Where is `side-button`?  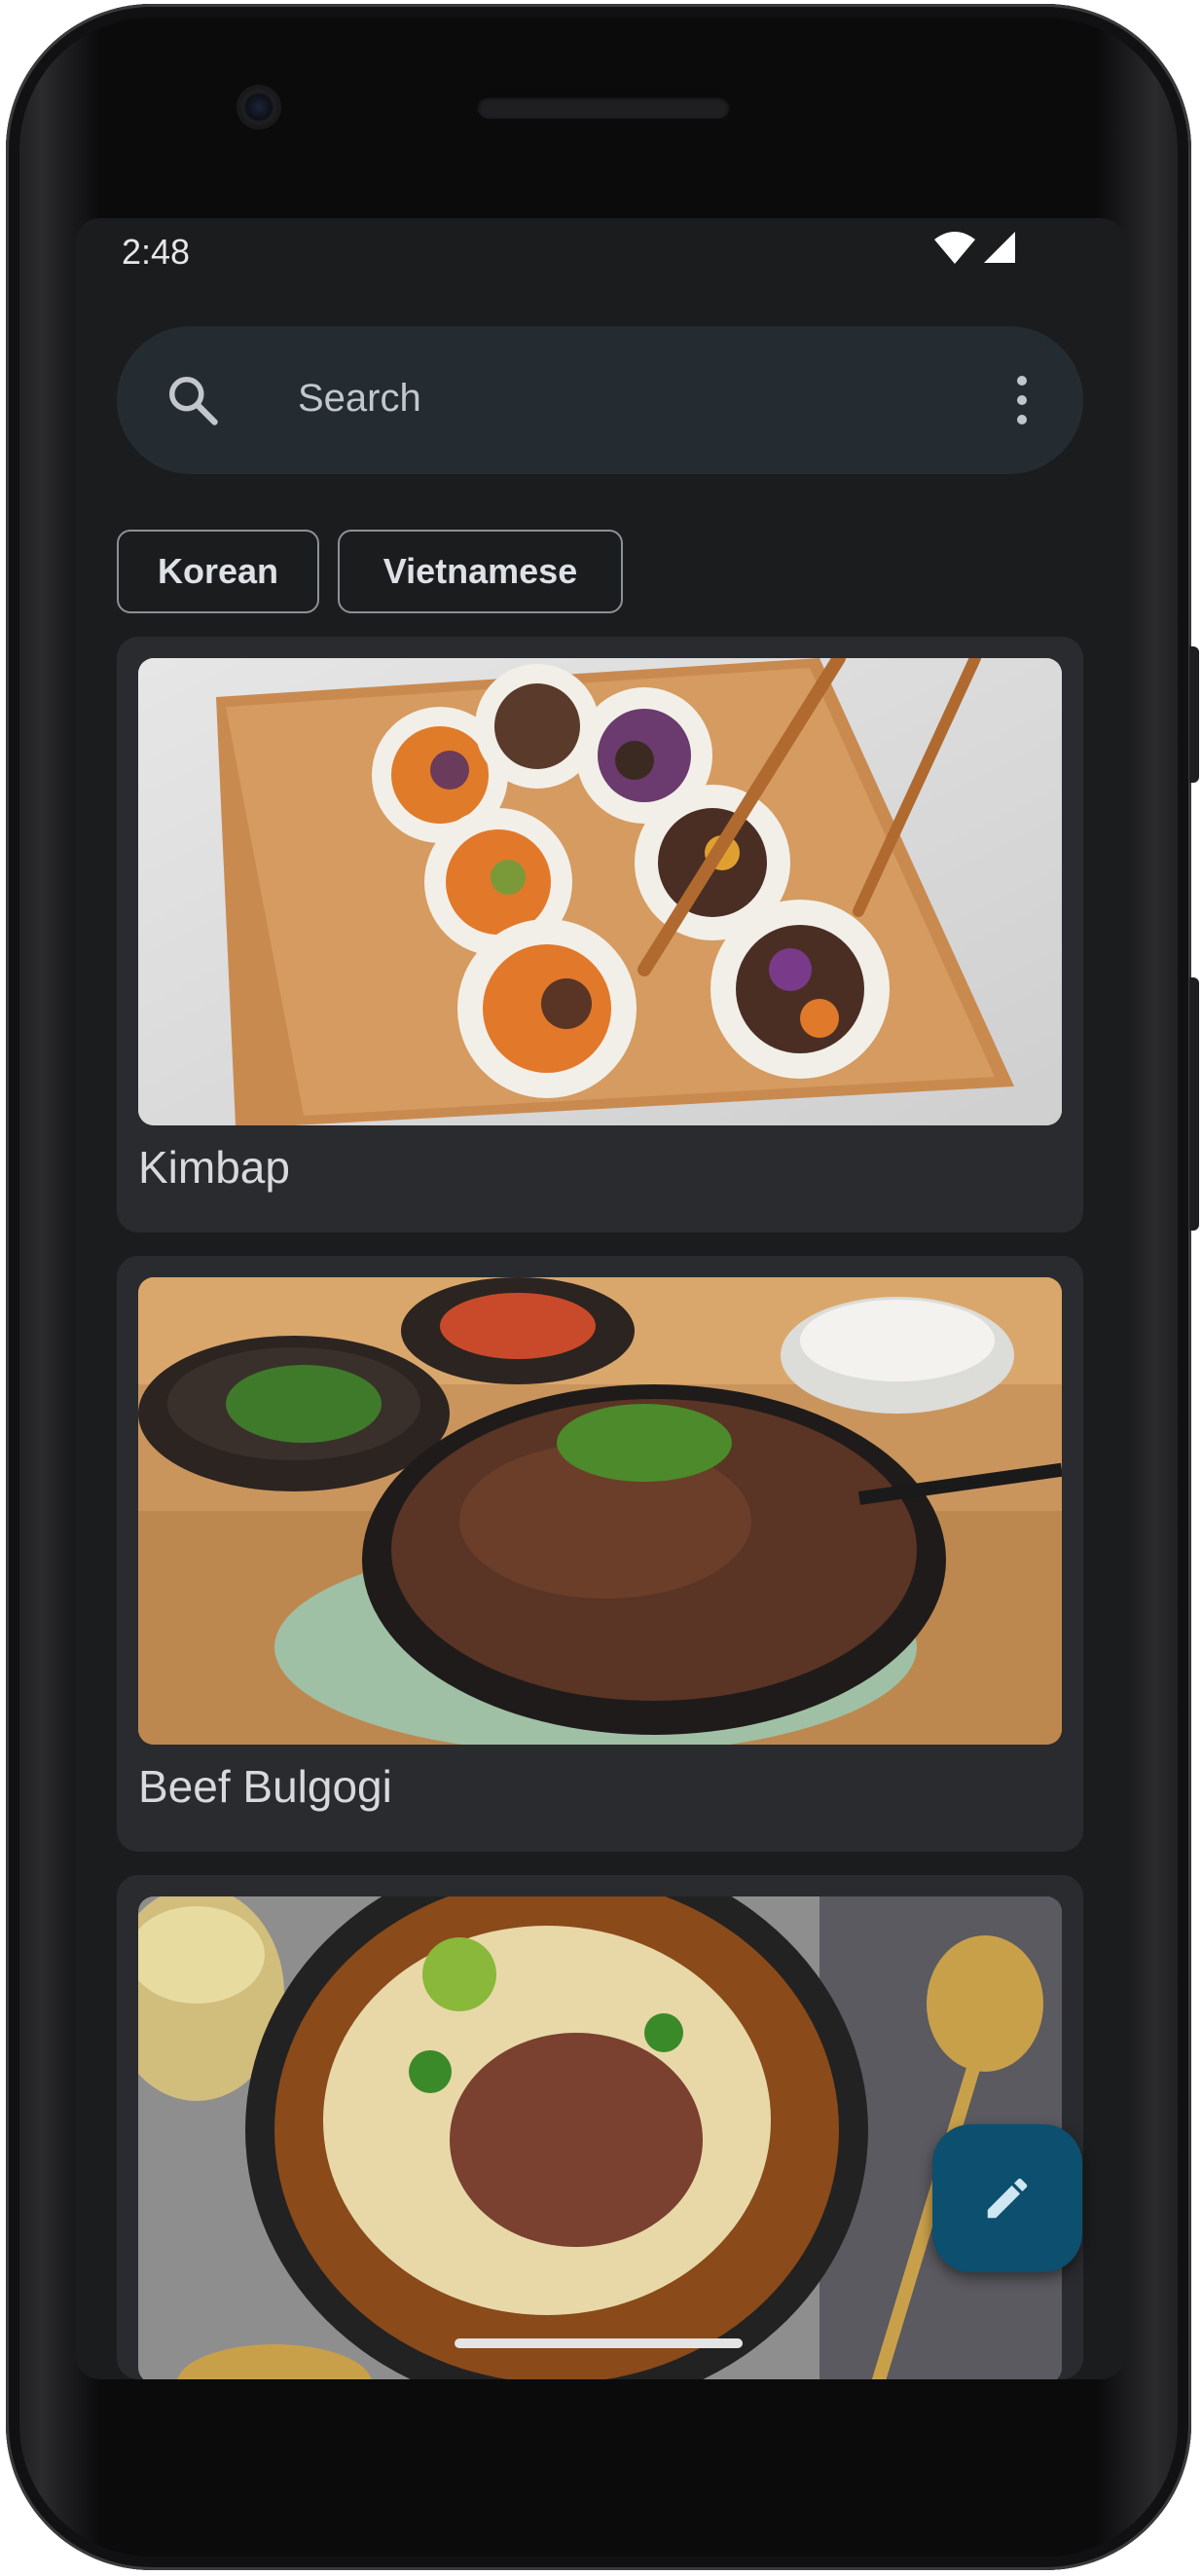 side-button is located at coordinates (1194, 714).